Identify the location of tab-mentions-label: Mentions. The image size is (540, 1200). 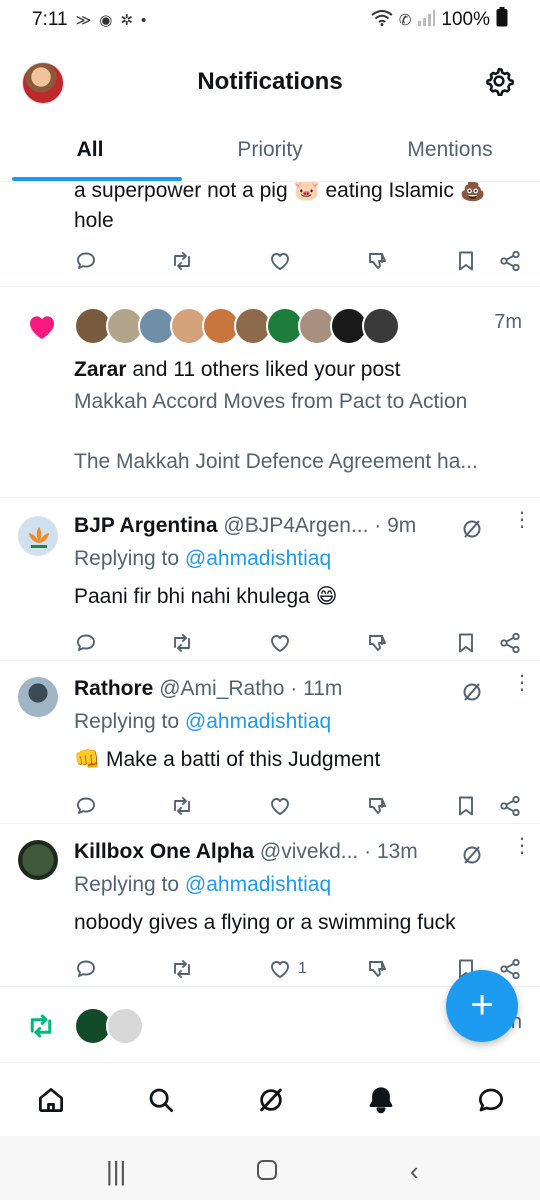
(450, 149).